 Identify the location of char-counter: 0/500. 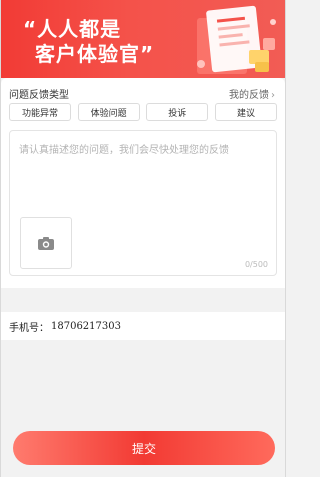
(256, 264).